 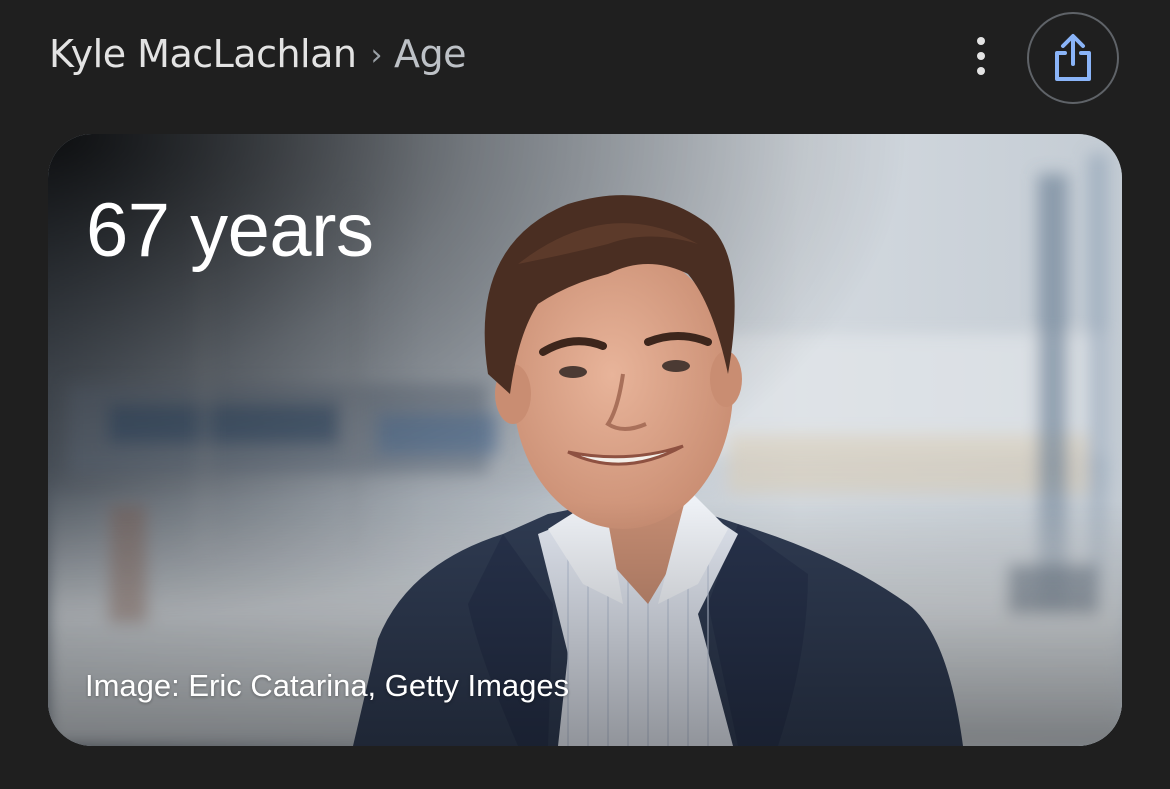 I want to click on share-button, so click(x=1073, y=58).